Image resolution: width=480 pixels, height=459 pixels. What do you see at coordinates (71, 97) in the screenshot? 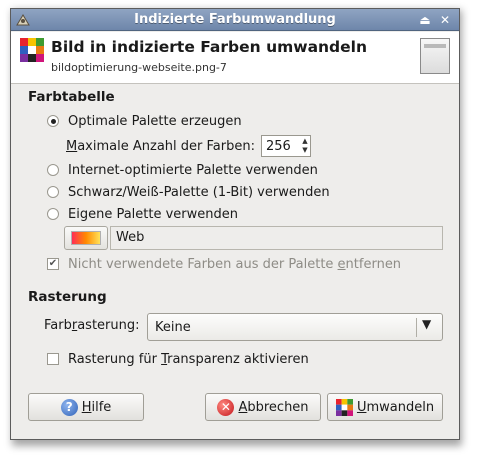
I see `colormap-section-title: Farbtabelle` at bounding box center [71, 97].